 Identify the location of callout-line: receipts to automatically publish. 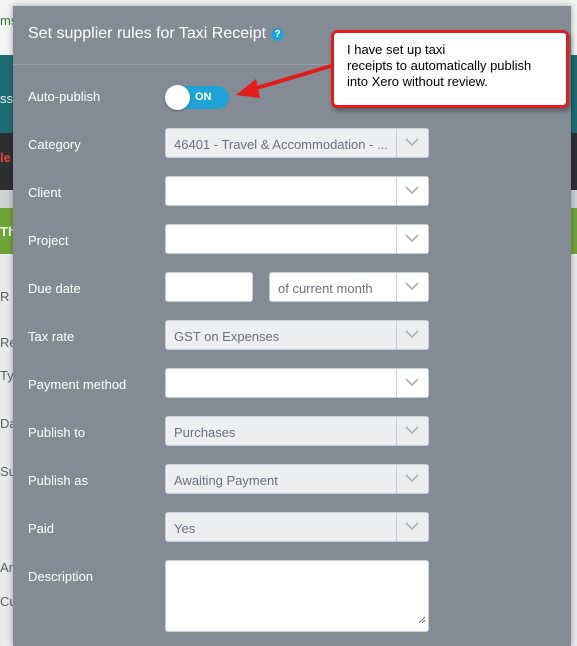
(439, 65).